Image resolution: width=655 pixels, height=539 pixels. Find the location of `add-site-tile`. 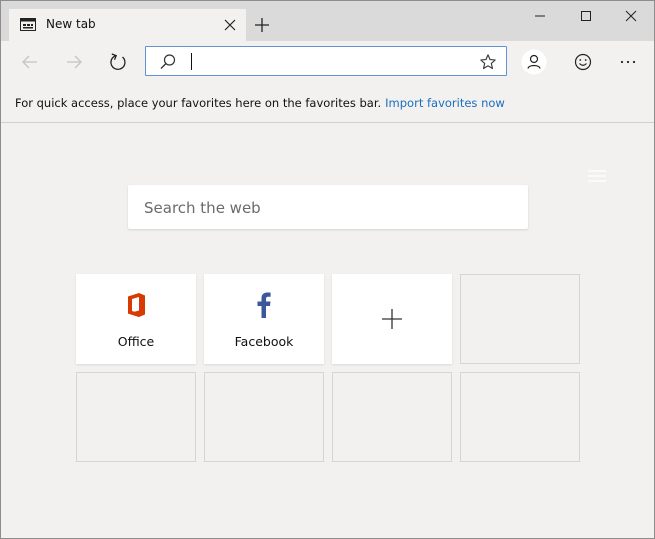

add-site-tile is located at coordinates (392, 319).